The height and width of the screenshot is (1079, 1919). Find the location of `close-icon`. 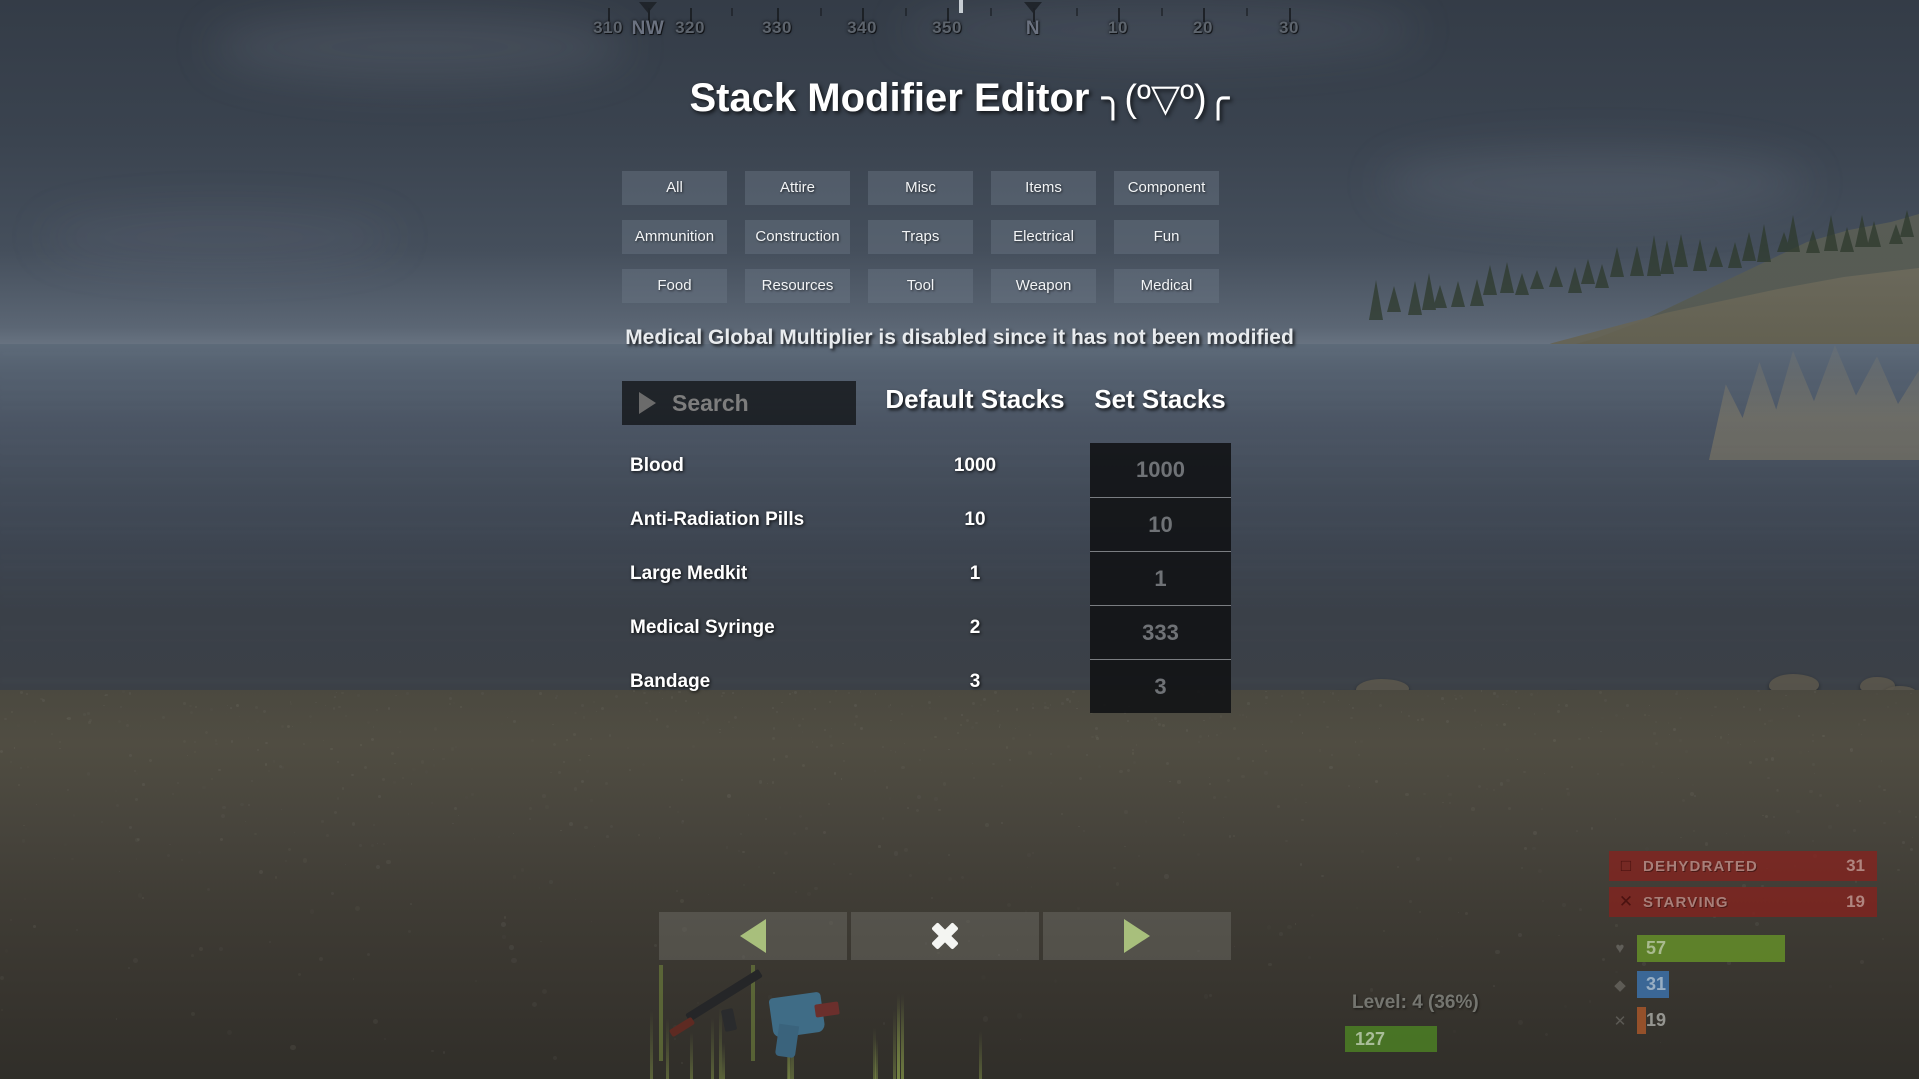

close-icon is located at coordinates (945, 936).